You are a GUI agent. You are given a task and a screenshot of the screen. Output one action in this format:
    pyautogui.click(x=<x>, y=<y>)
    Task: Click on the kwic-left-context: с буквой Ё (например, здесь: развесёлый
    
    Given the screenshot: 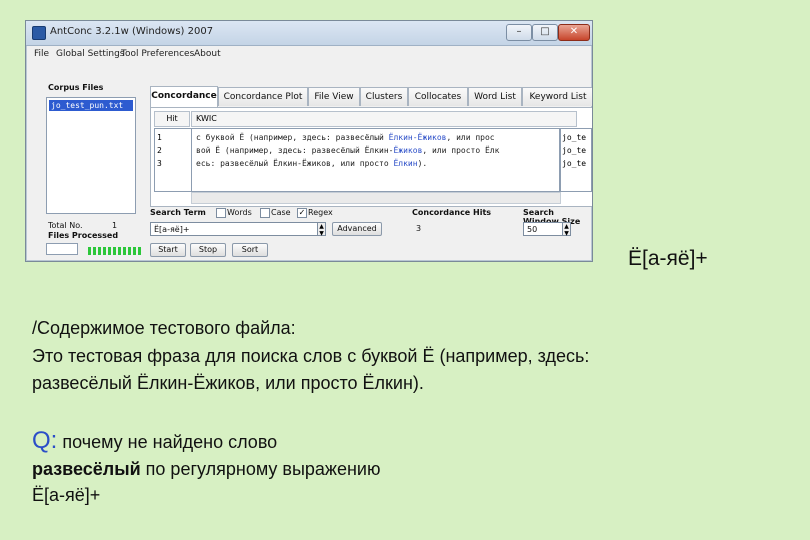 What is the action you would take?
    pyautogui.click(x=292, y=137)
    